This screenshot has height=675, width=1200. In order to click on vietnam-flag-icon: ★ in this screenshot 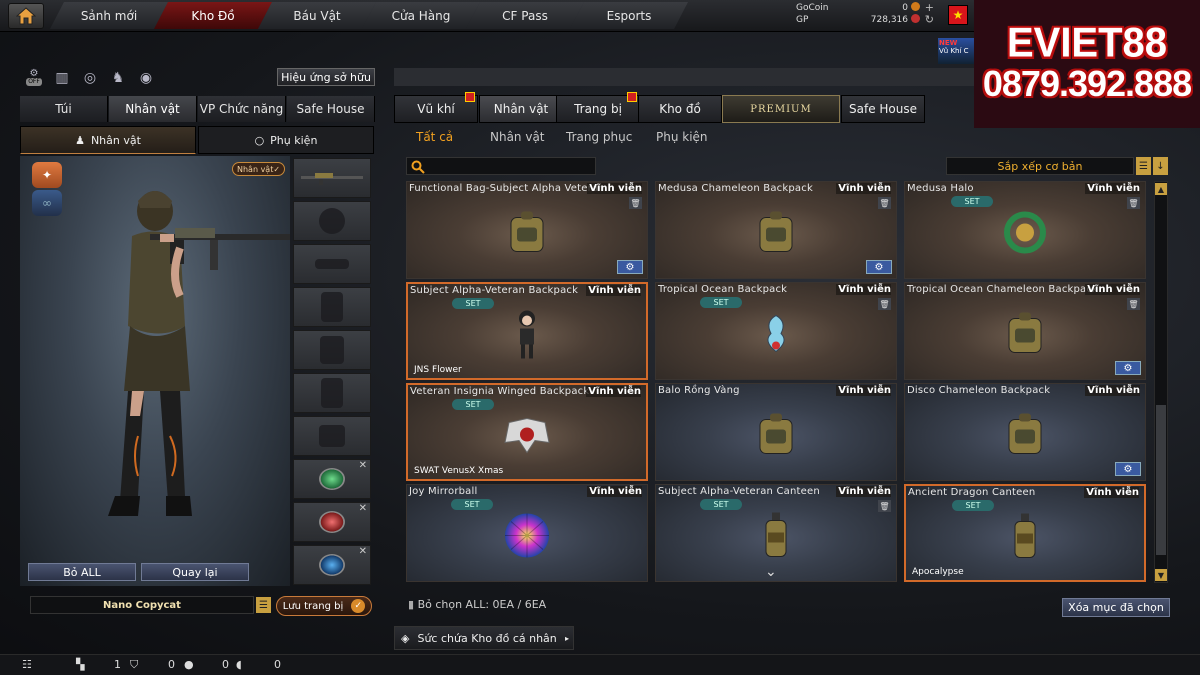, I will do `click(958, 15)`.